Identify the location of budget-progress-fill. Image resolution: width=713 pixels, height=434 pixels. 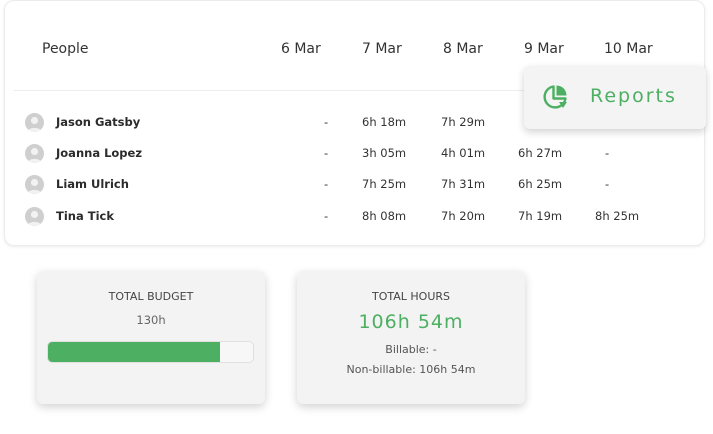
(134, 352).